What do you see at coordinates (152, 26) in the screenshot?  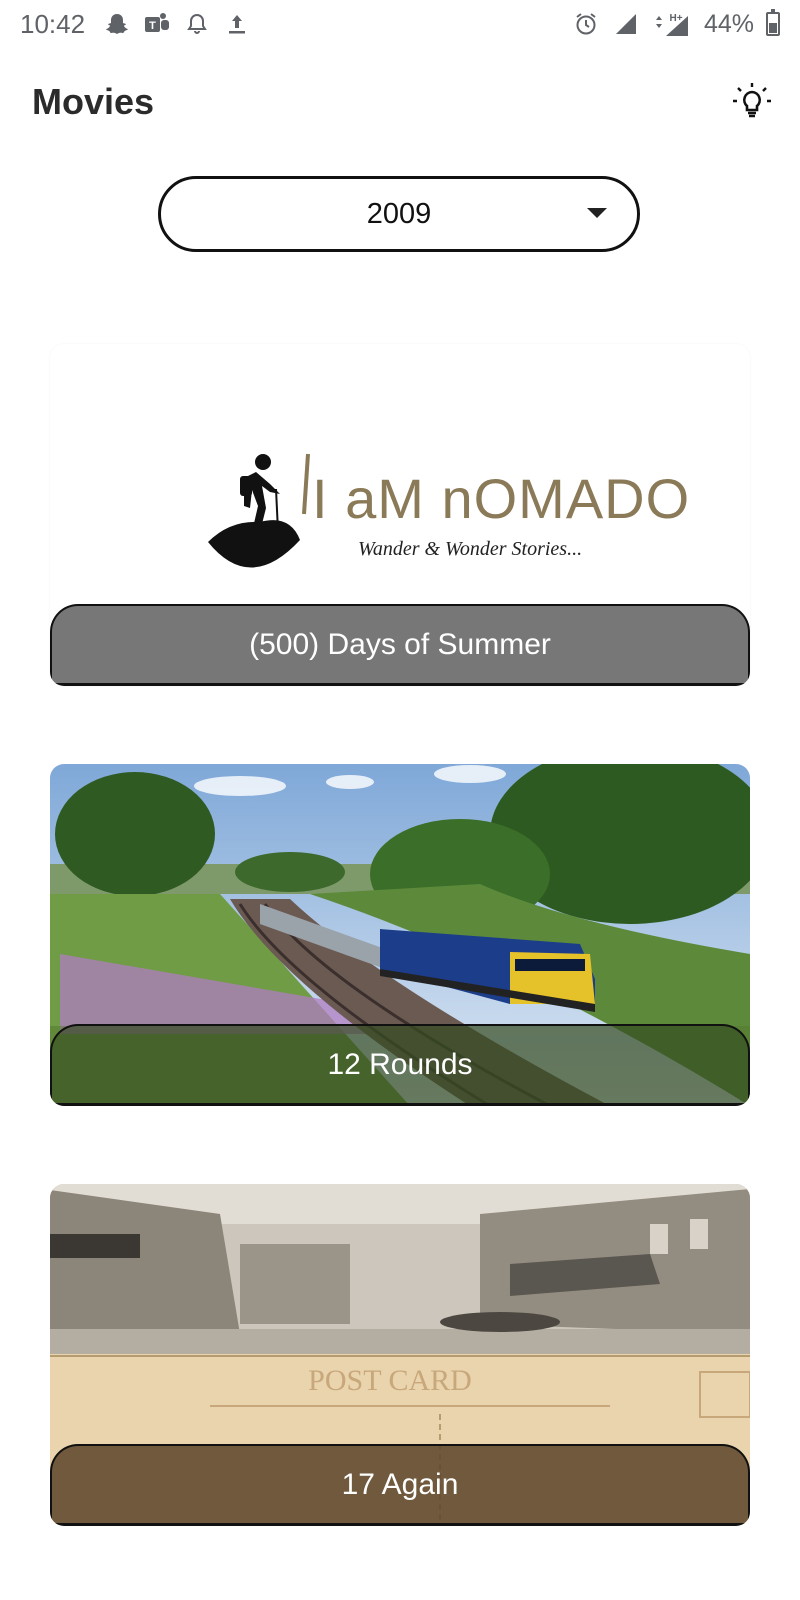 I see `svg-text: T` at bounding box center [152, 26].